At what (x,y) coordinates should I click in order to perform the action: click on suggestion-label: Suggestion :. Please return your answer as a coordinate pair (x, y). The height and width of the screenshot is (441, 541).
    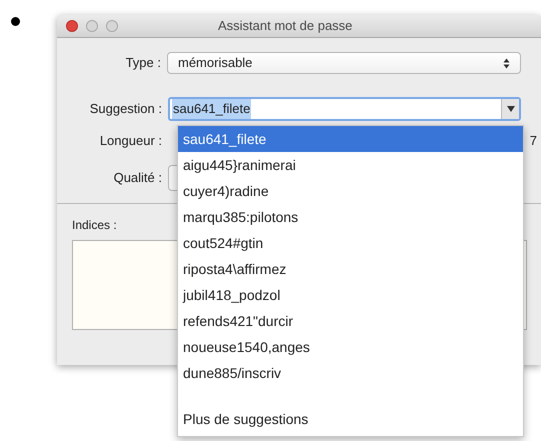
    Looking at the image, I should click on (125, 109).